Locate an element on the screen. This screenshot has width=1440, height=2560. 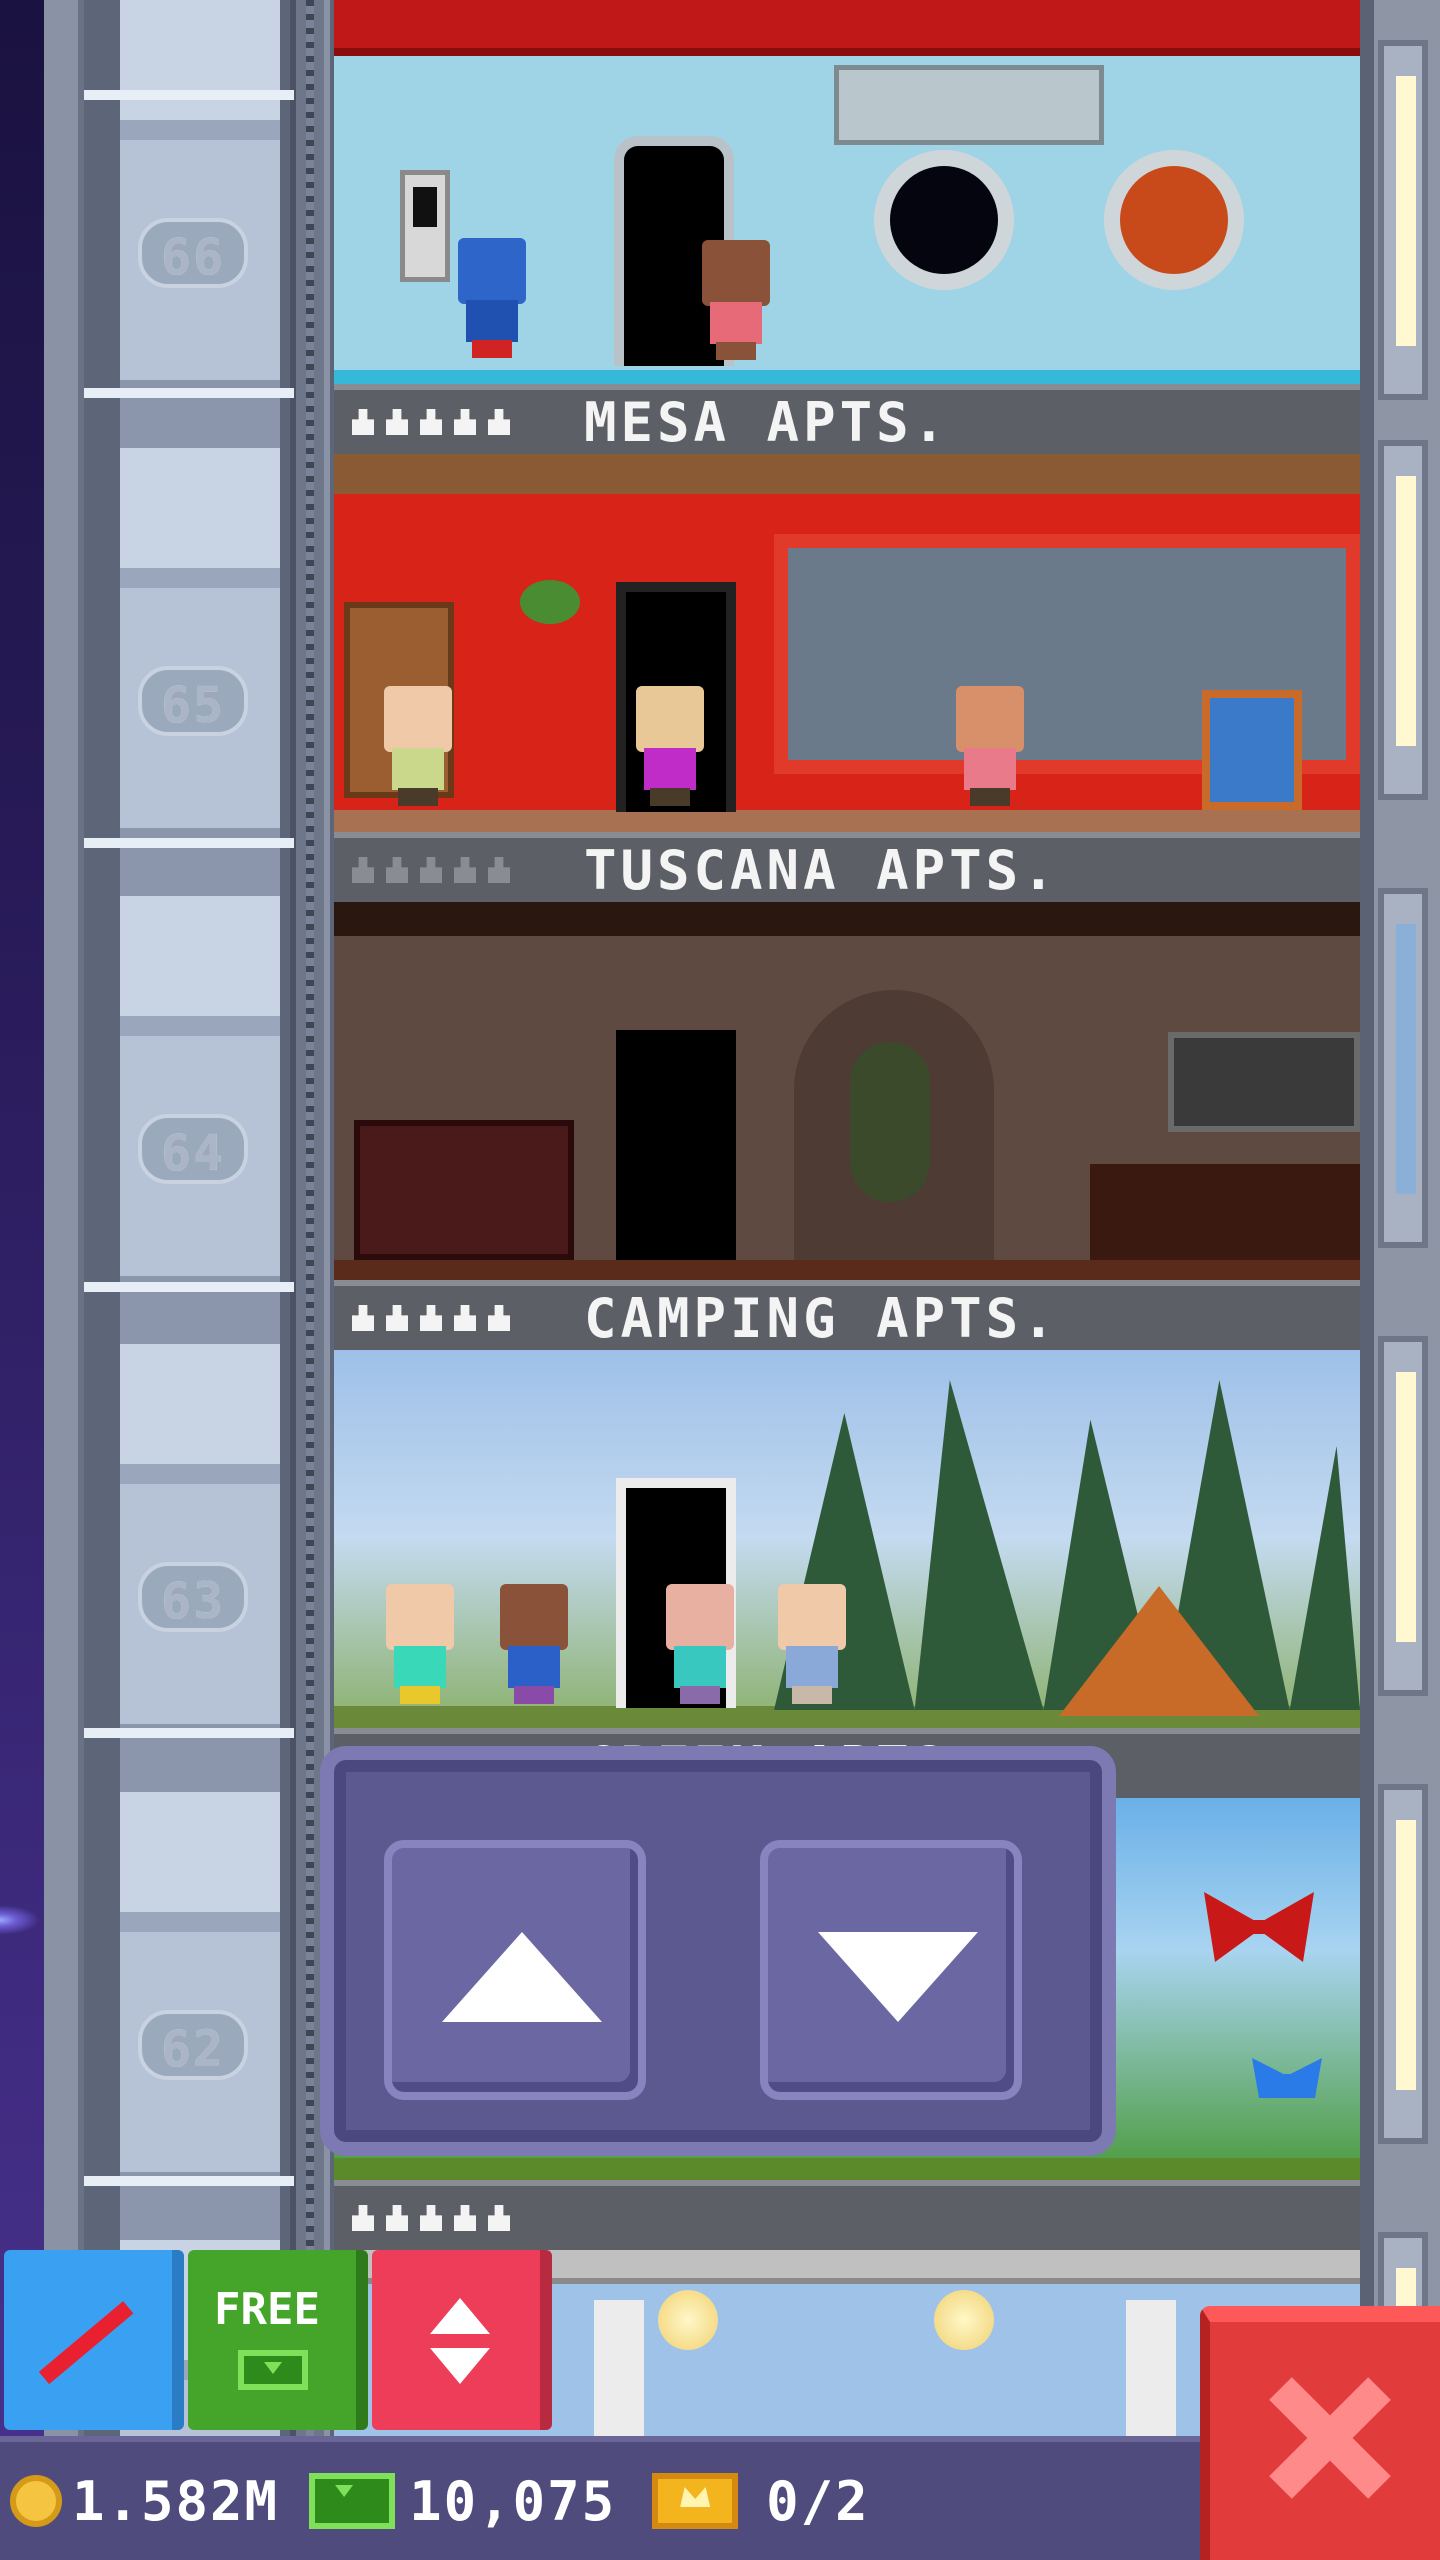
cash-icon is located at coordinates (273, 2370).